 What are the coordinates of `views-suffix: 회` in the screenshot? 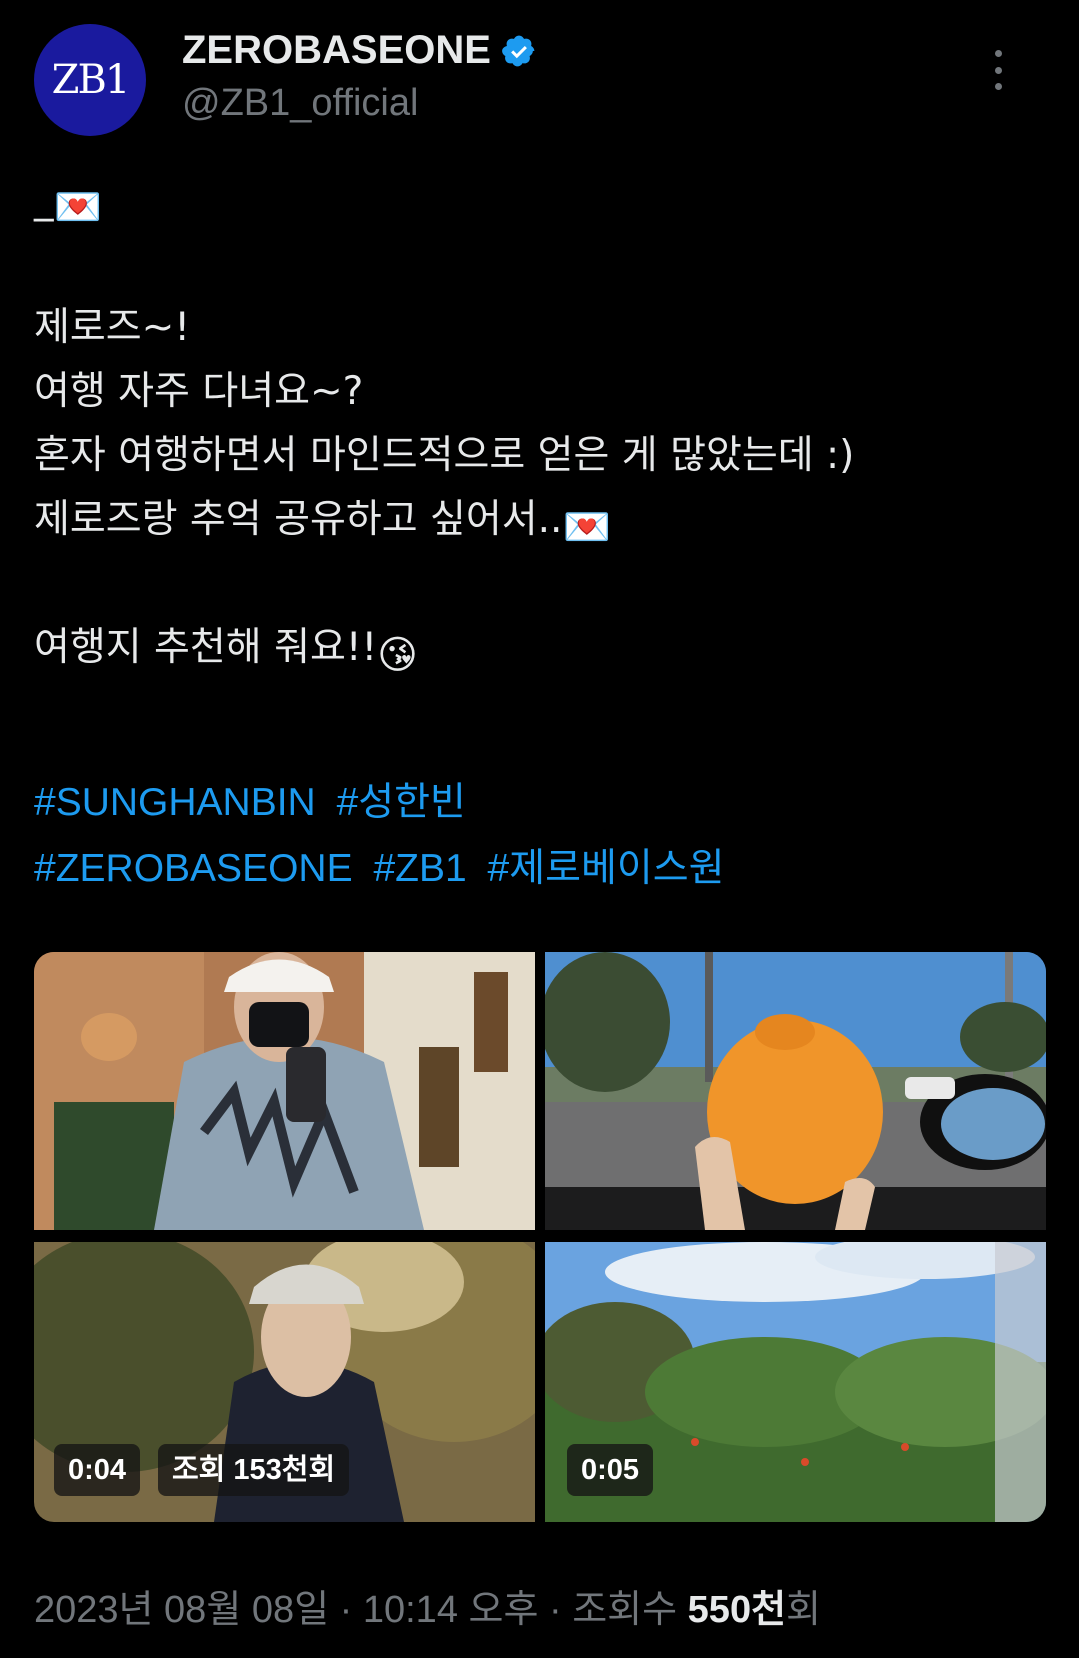 It's located at (804, 1610).